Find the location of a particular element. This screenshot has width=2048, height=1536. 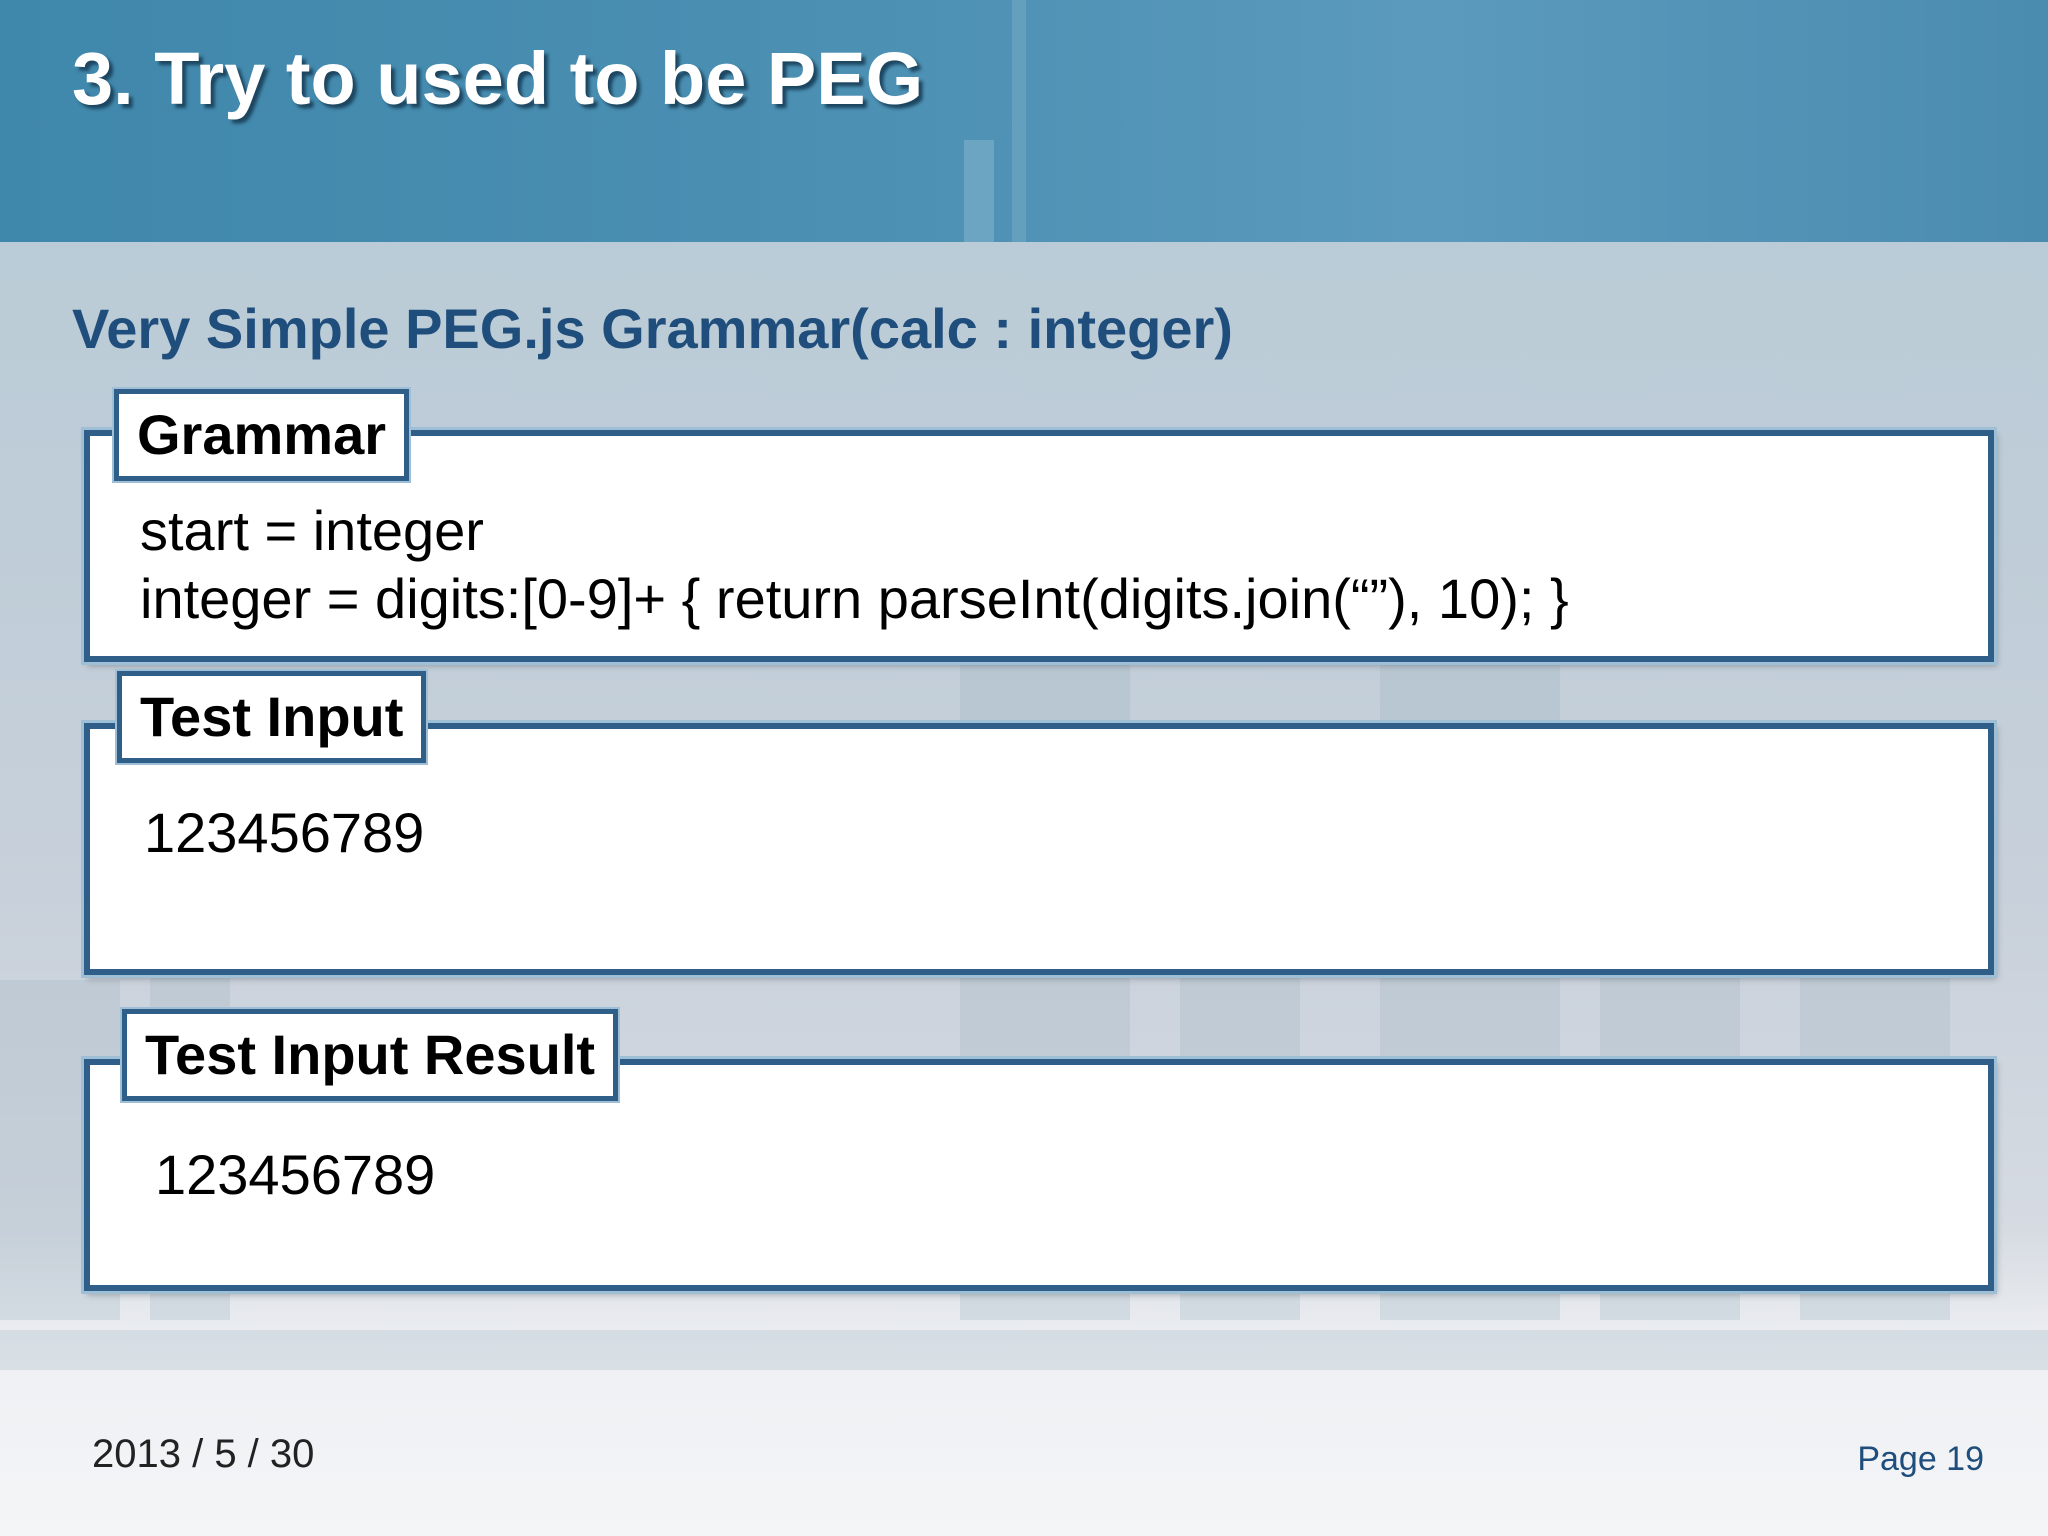

background-tower-block is located at coordinates (979, 191).